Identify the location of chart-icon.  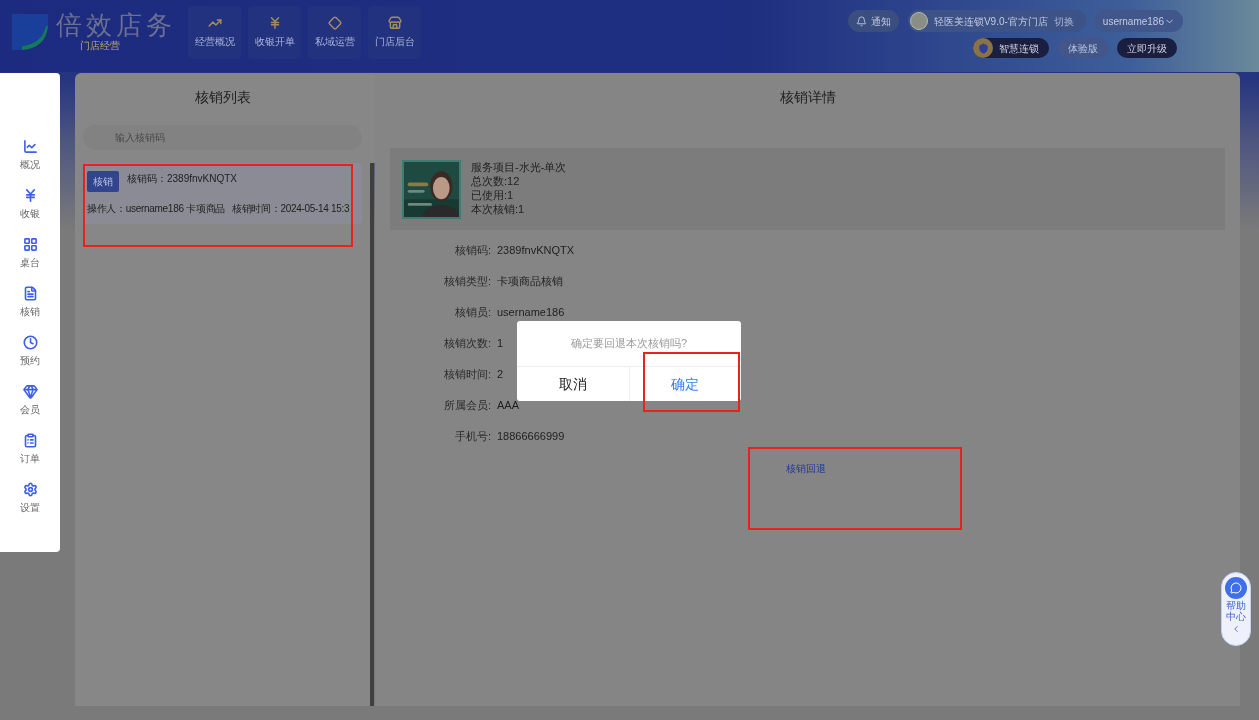
(30, 146).